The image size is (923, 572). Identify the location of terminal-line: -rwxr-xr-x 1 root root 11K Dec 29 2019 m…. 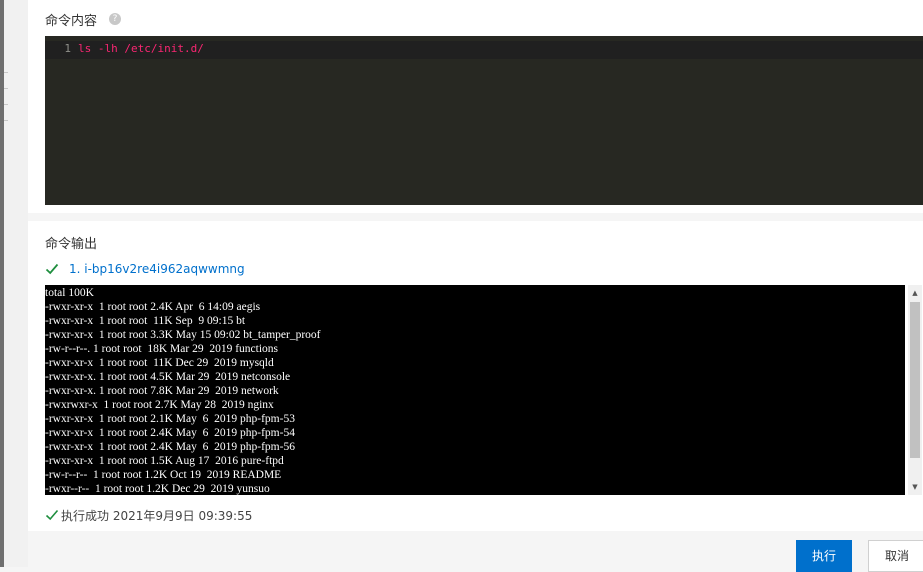
(159, 363).